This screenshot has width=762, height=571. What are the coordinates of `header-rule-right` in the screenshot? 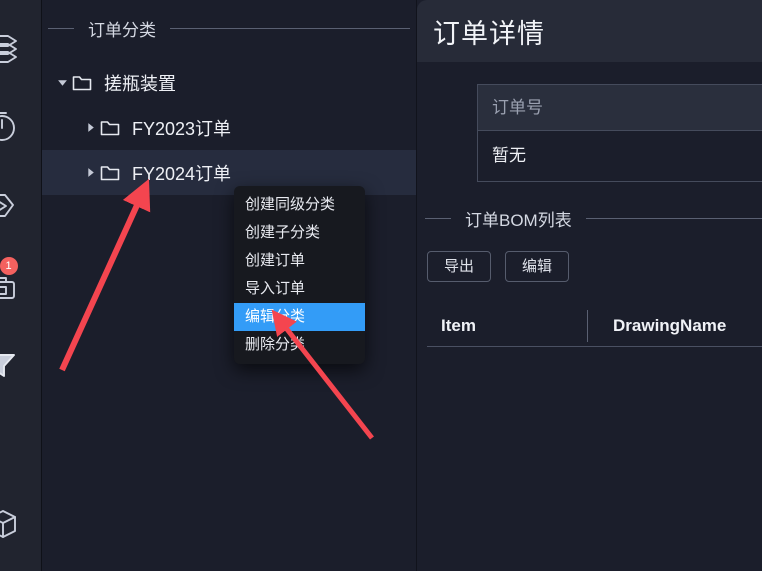 It's located at (290, 28).